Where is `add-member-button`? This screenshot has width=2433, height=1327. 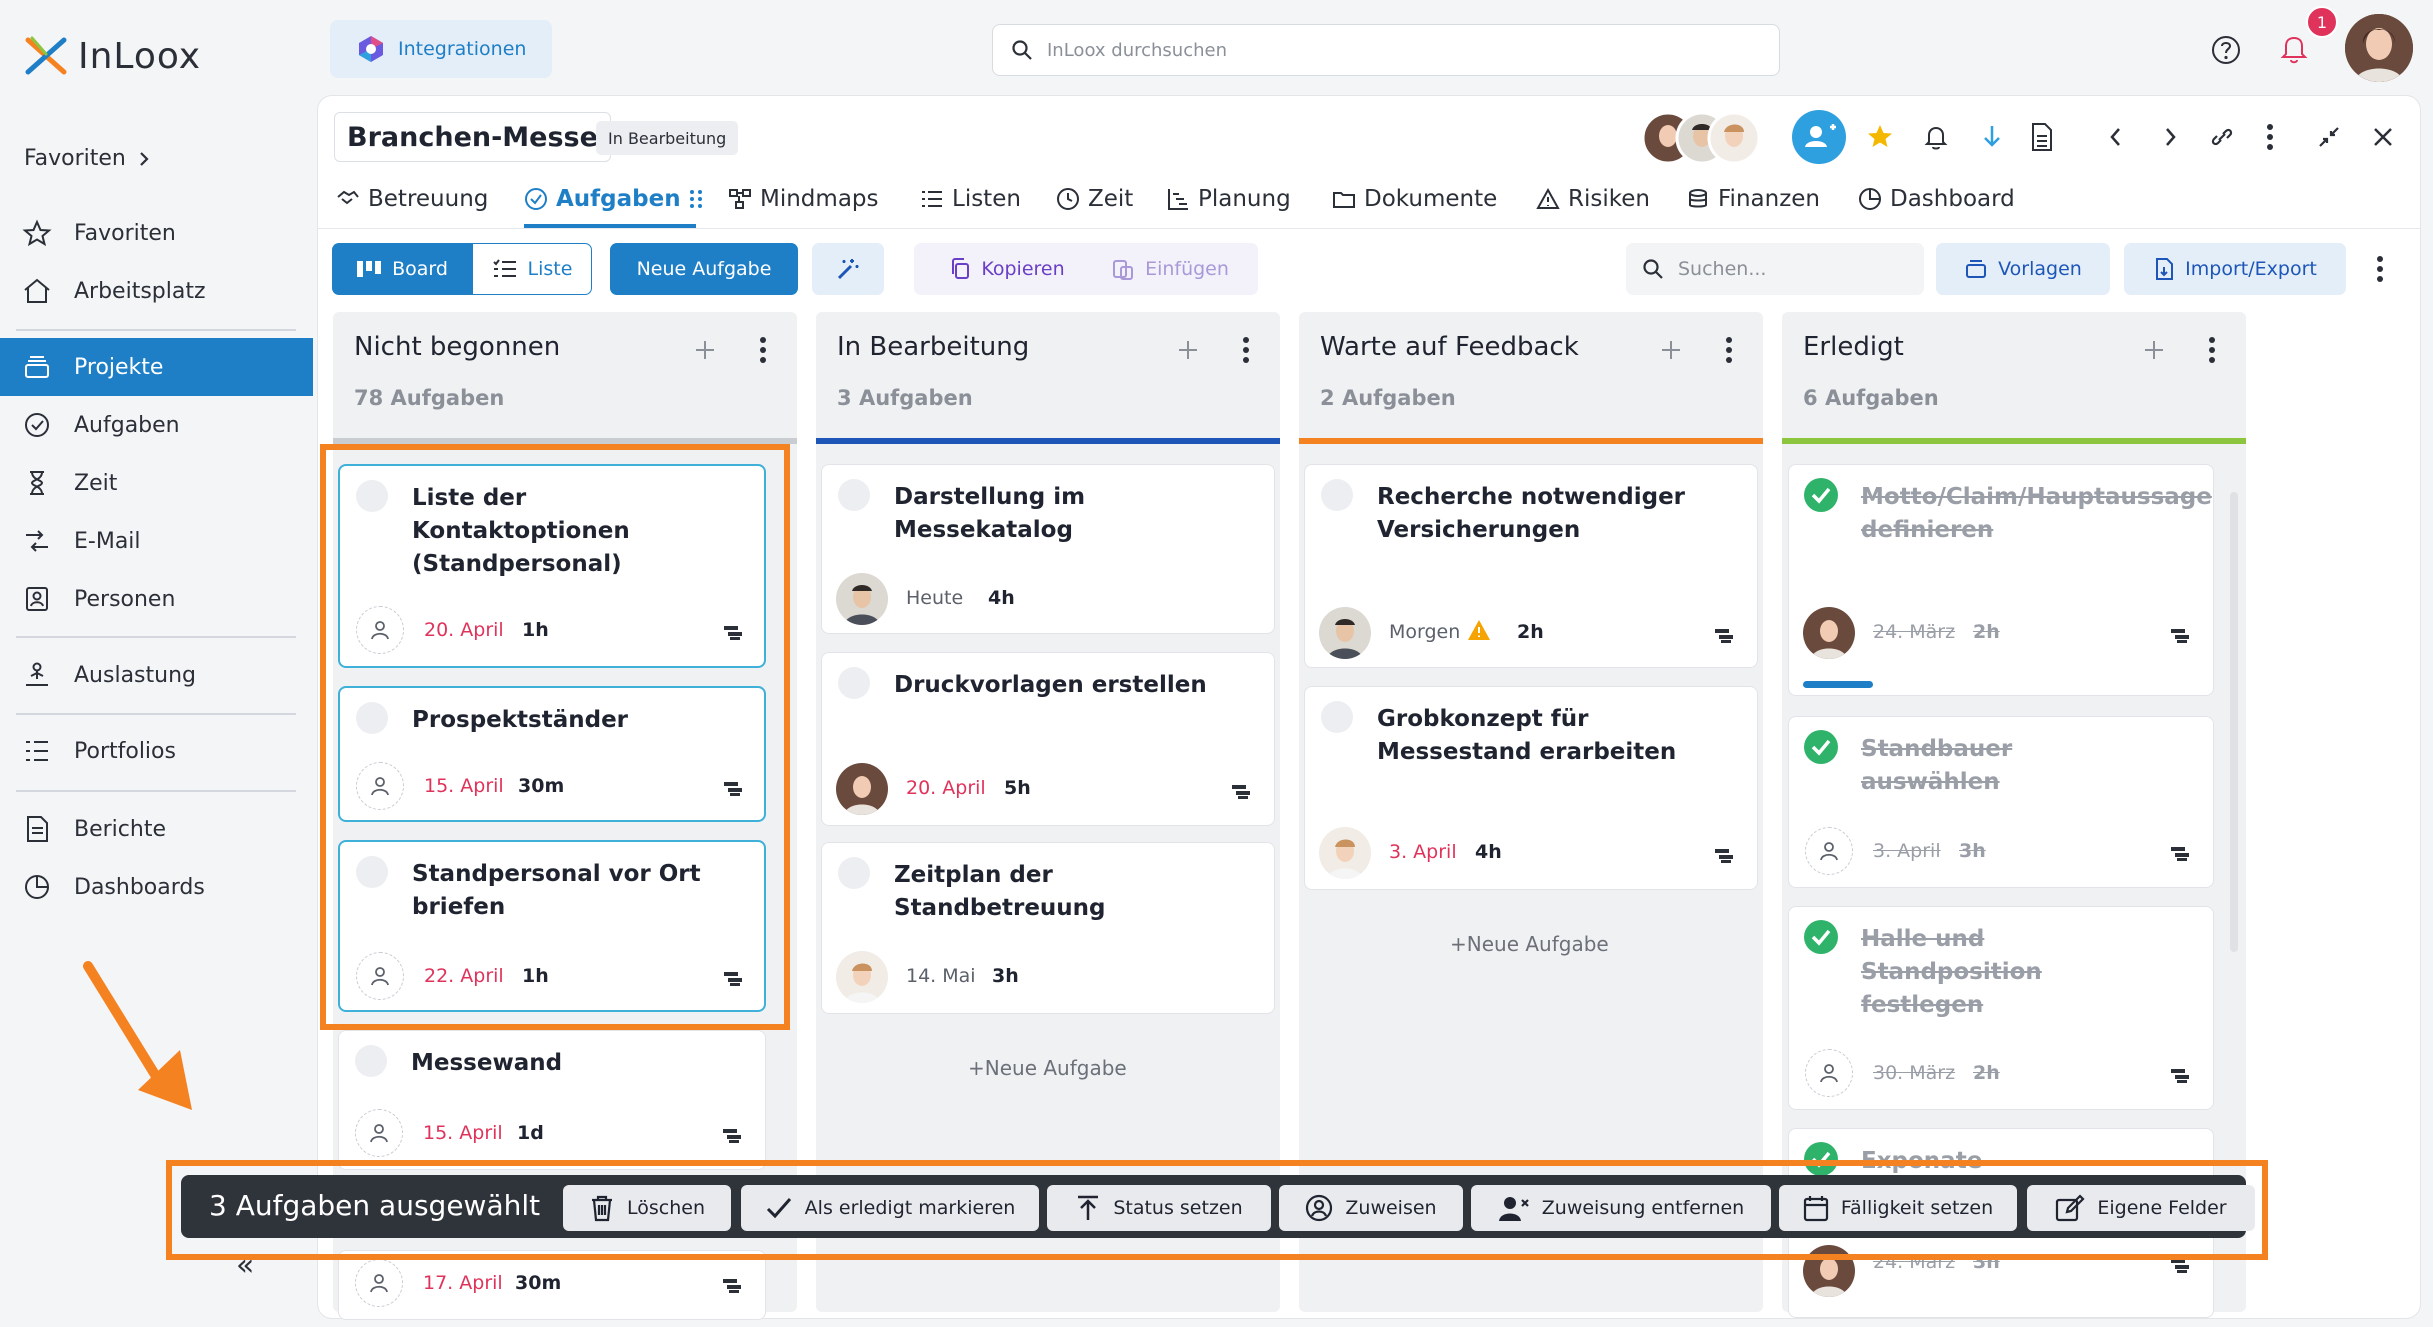
add-member-button is located at coordinates (1819, 137).